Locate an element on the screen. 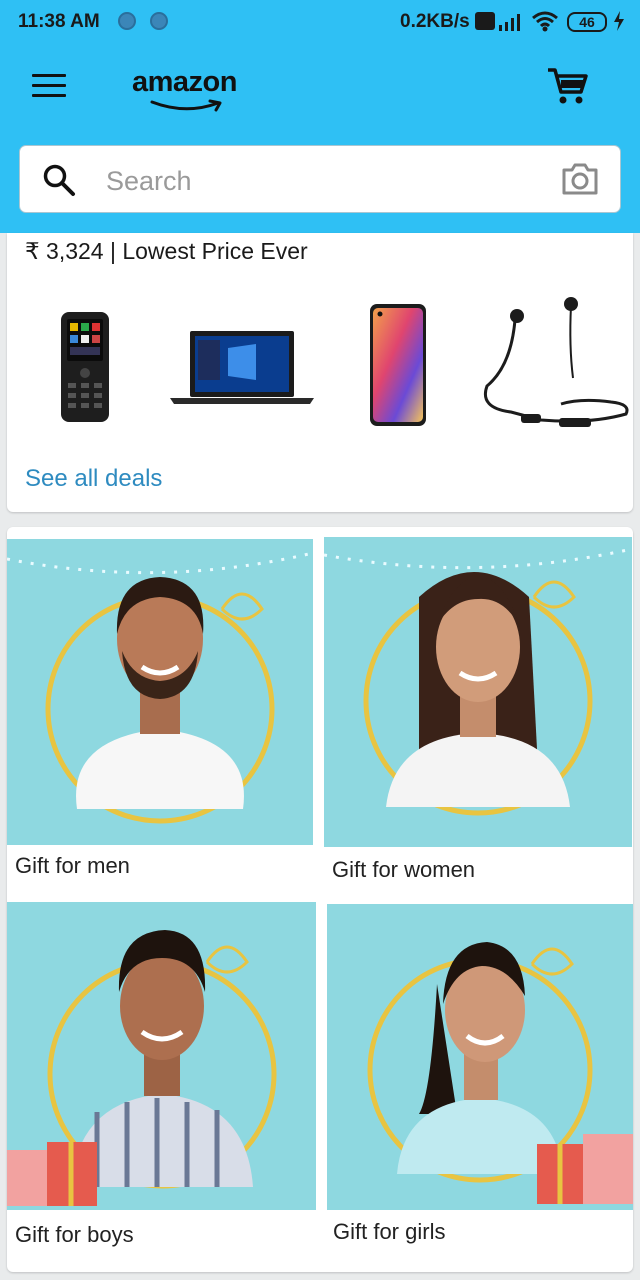  smile-arrow-icon is located at coordinates (186, 105).